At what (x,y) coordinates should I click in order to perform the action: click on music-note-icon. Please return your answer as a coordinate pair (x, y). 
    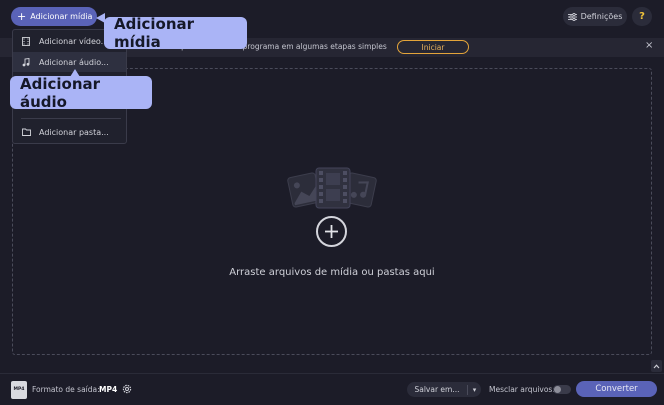
    Looking at the image, I should click on (26, 62).